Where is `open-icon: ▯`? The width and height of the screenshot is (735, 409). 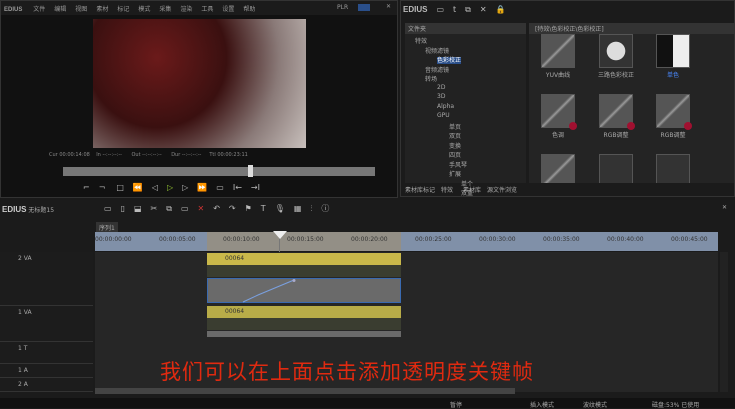
open-icon: ▯ is located at coordinates (123, 208).